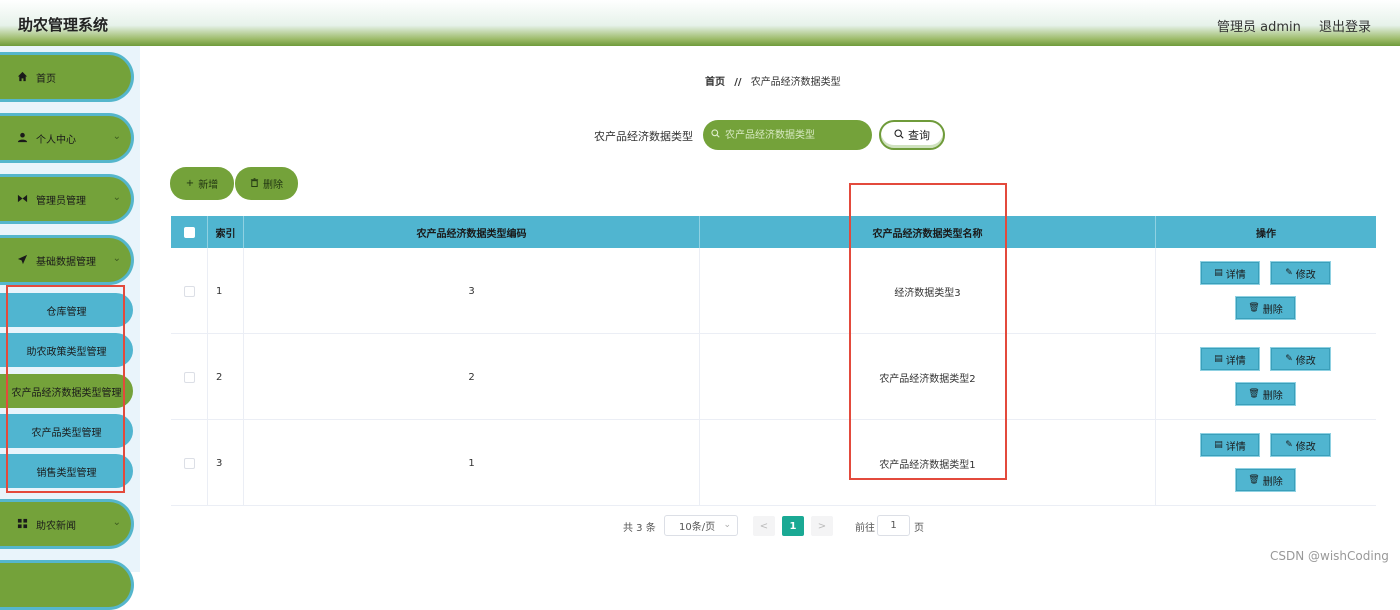 Image resolution: width=1400 pixels, height=610 pixels. What do you see at coordinates (254, 183) in the screenshot?
I see `trash-icon` at bounding box center [254, 183].